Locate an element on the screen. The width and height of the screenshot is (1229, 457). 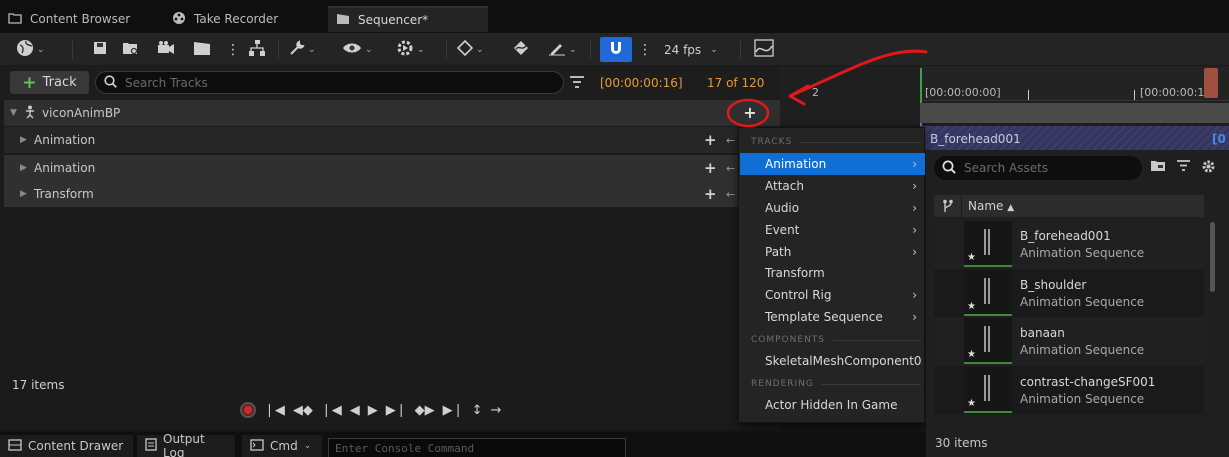
content-drawer-button: Content Drawer is located at coordinates (66, 446).